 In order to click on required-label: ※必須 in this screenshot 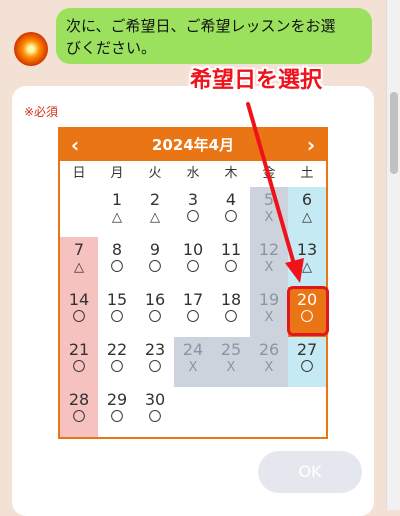, I will do `click(41, 112)`.